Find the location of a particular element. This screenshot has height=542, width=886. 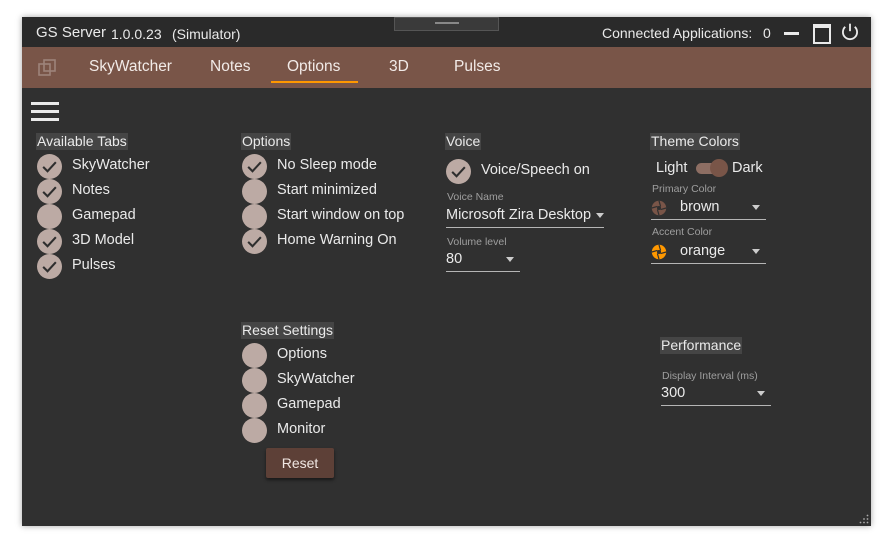

volume-label: Volume level is located at coordinates (477, 242).